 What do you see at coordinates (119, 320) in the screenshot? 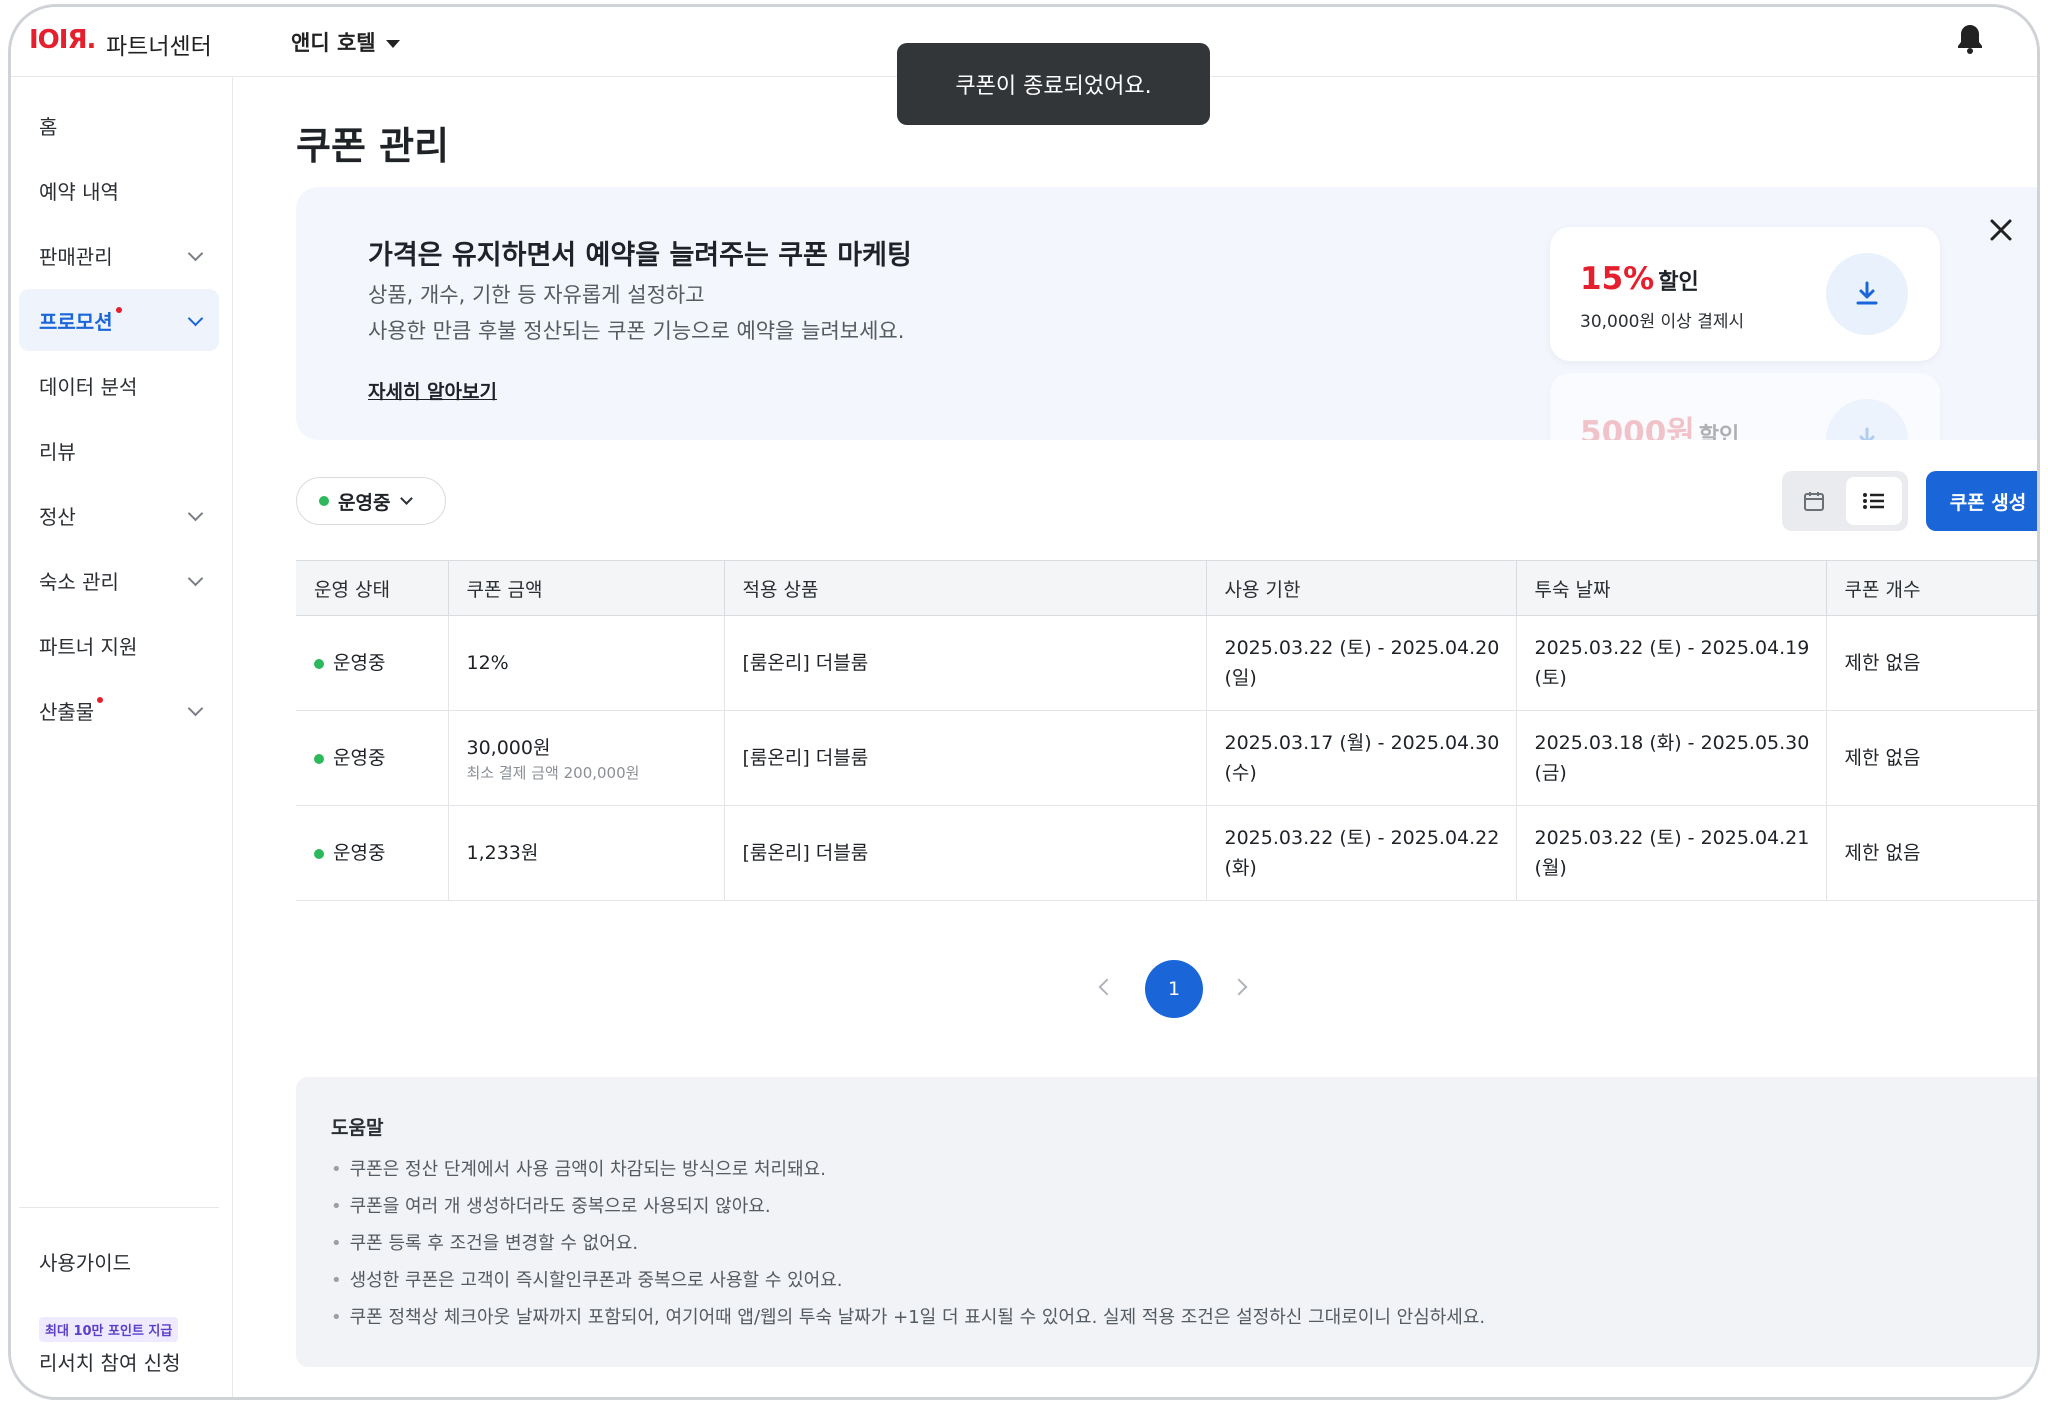
I see `sidebar-item-promotion: 프로모션` at bounding box center [119, 320].